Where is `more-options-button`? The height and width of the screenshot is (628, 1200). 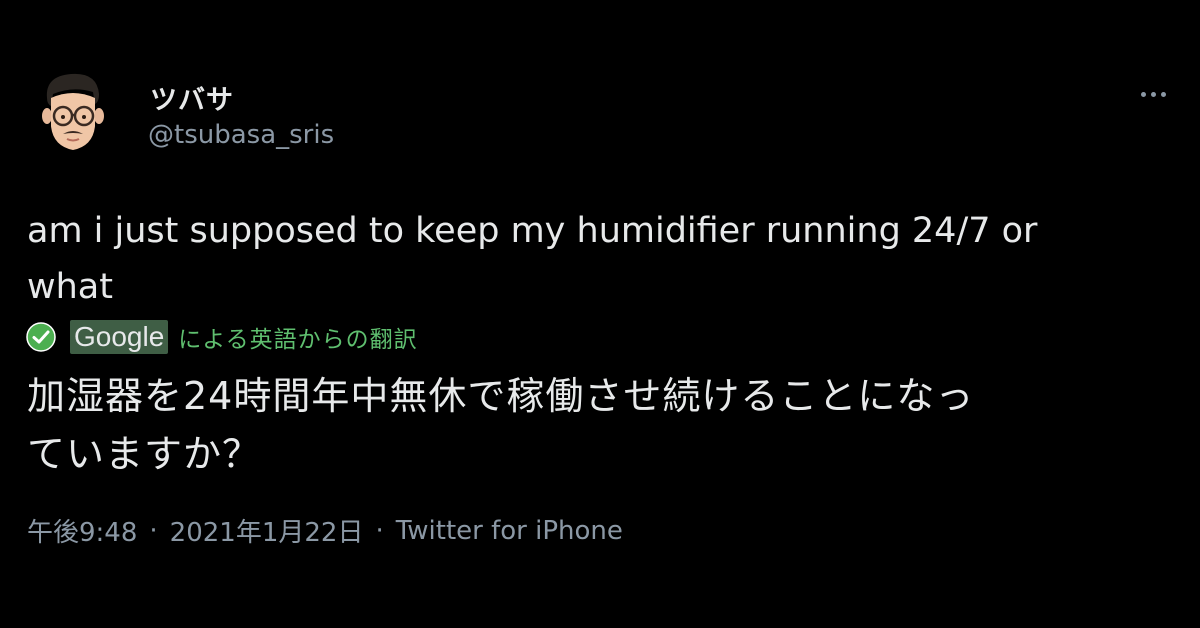
more-options-button is located at coordinates (1153, 94).